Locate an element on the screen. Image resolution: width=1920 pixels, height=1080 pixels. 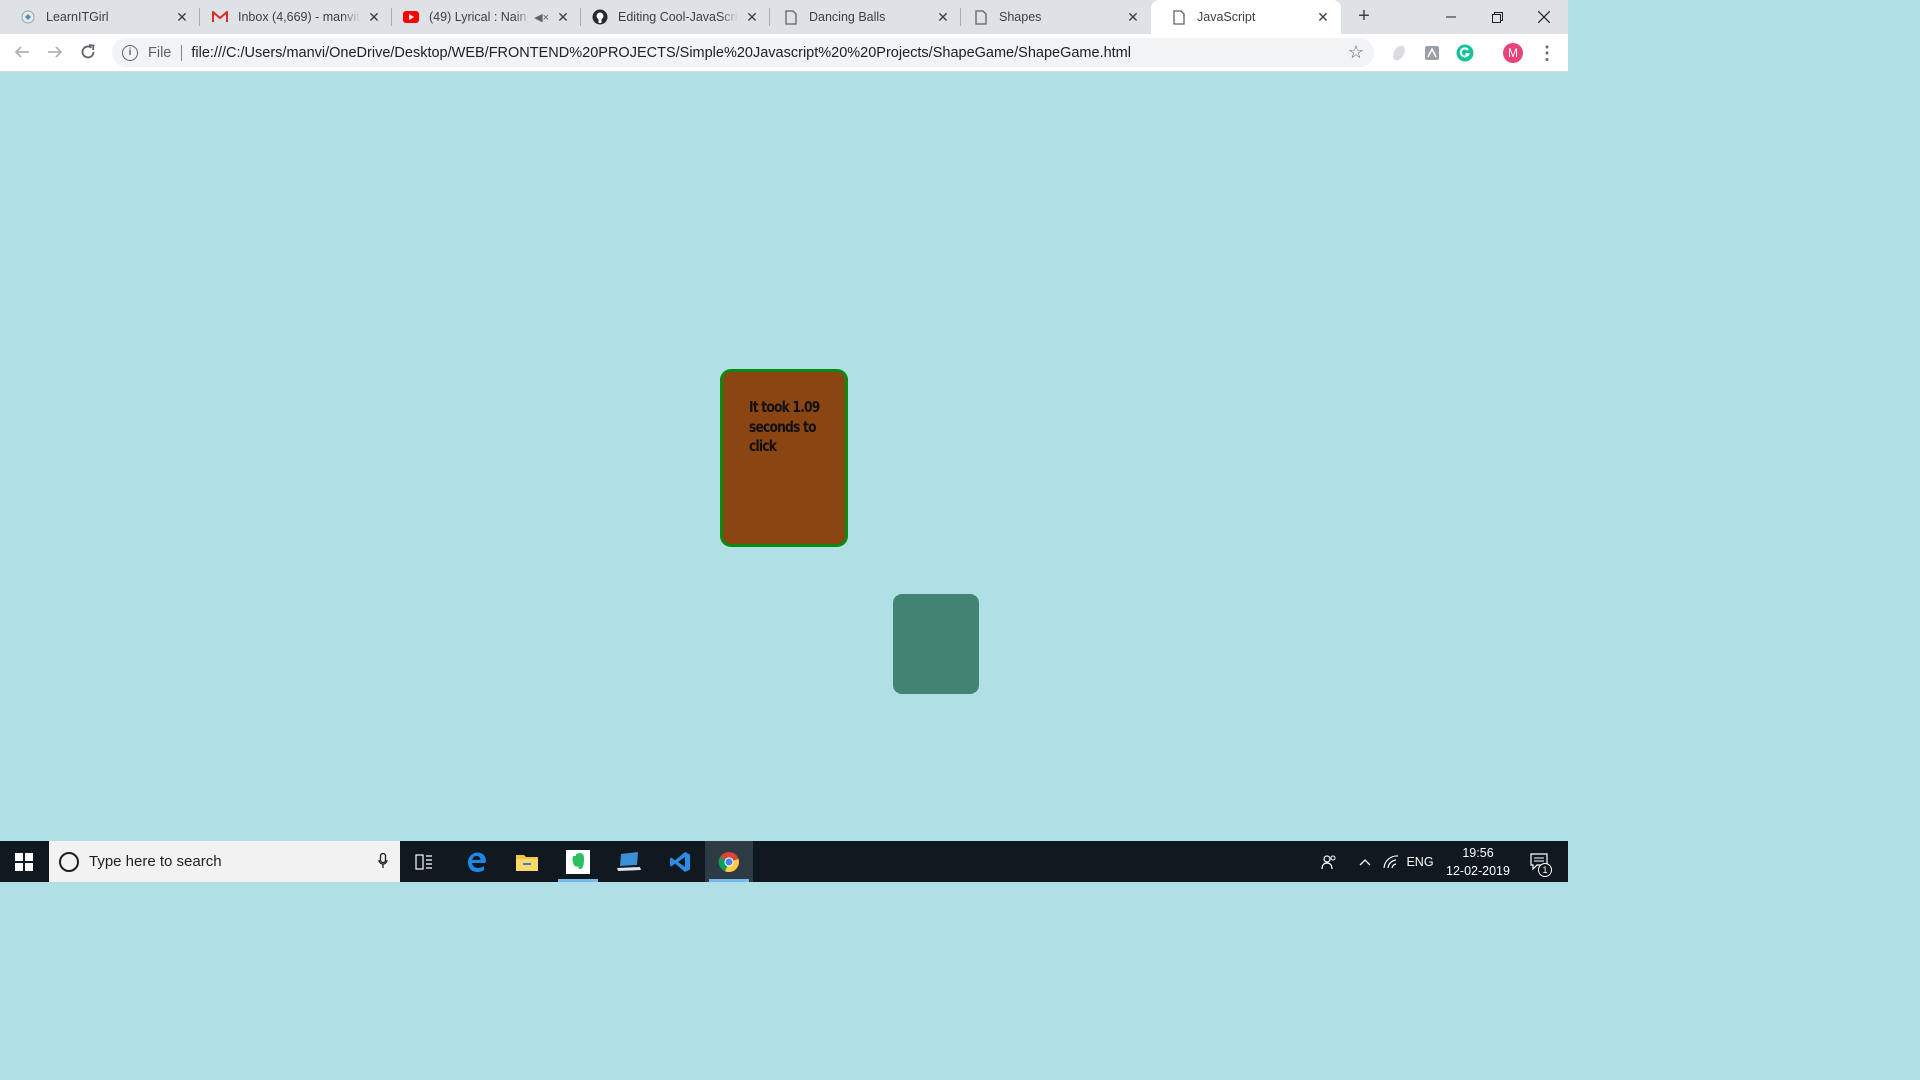
tab-shapes: Shapes ✕ is located at coordinates (1052, 17).